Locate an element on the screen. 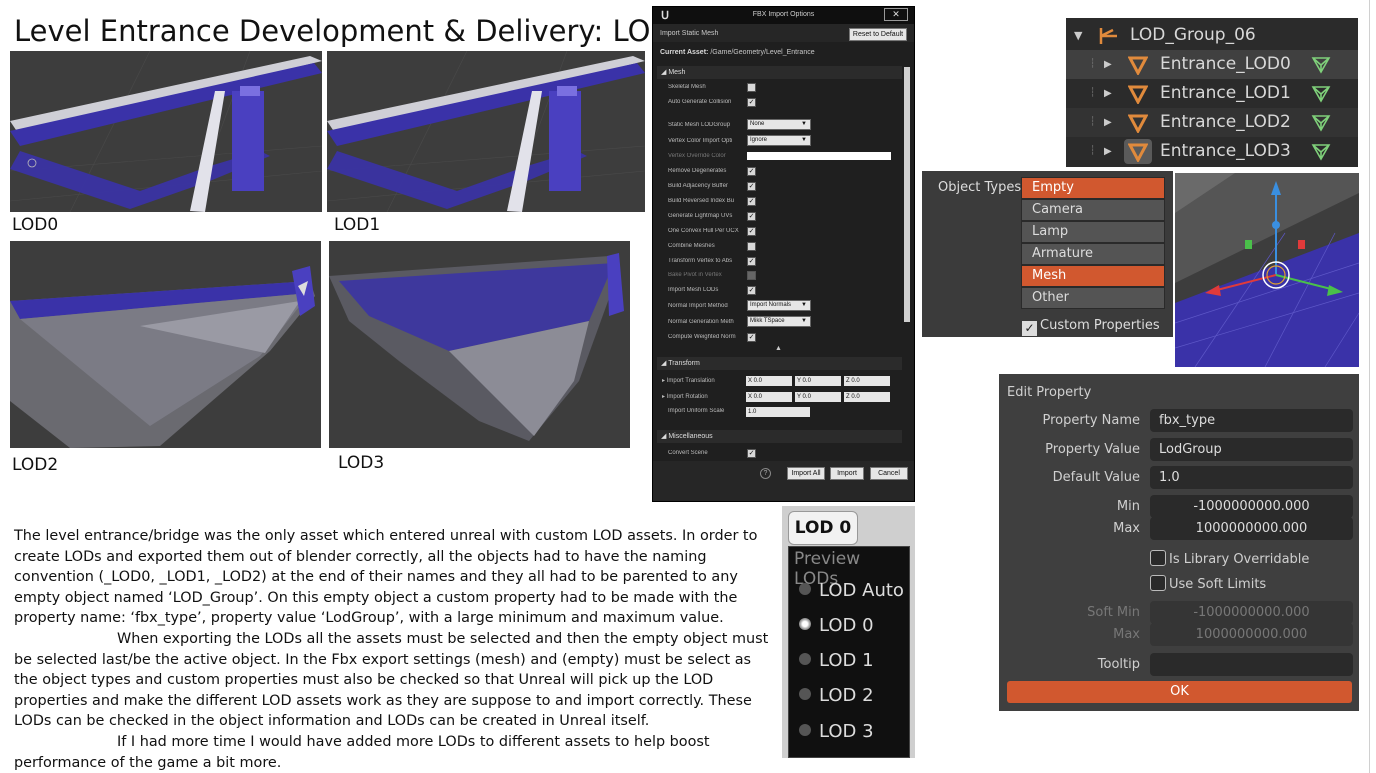 Image resolution: width=1376 pixels, height=773 pixels. lod-group-dropdown: None ▼ is located at coordinates (779, 124).